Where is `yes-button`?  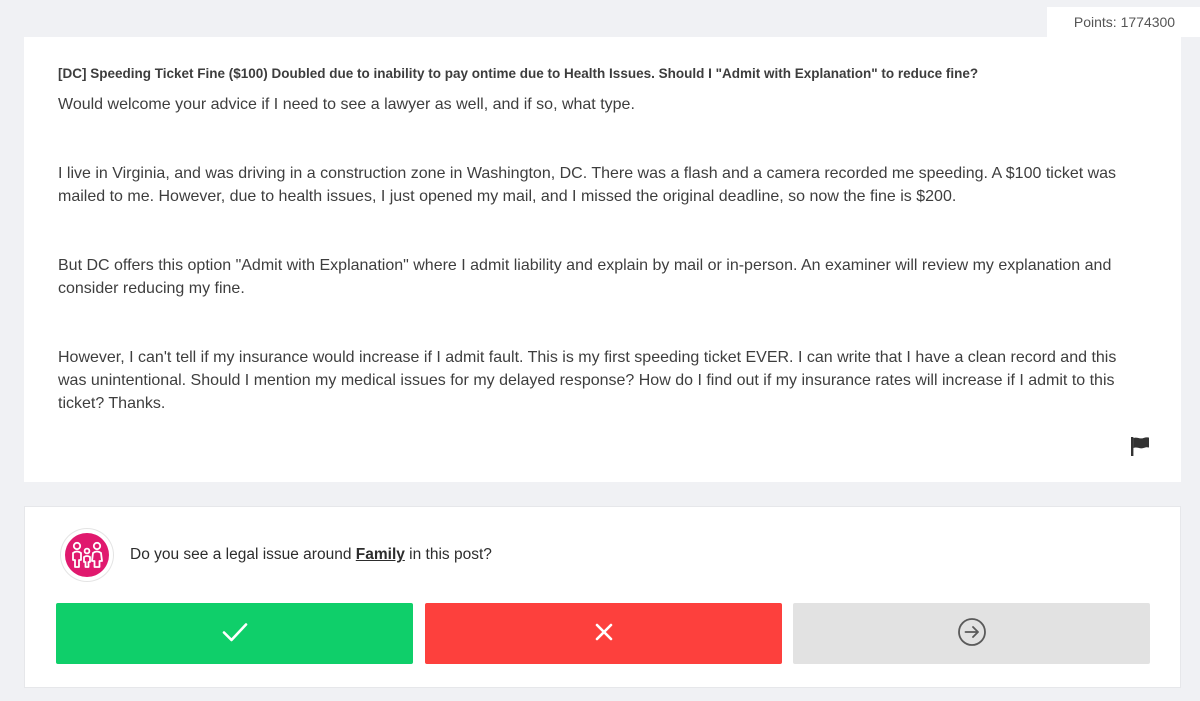
yes-button is located at coordinates (234, 633).